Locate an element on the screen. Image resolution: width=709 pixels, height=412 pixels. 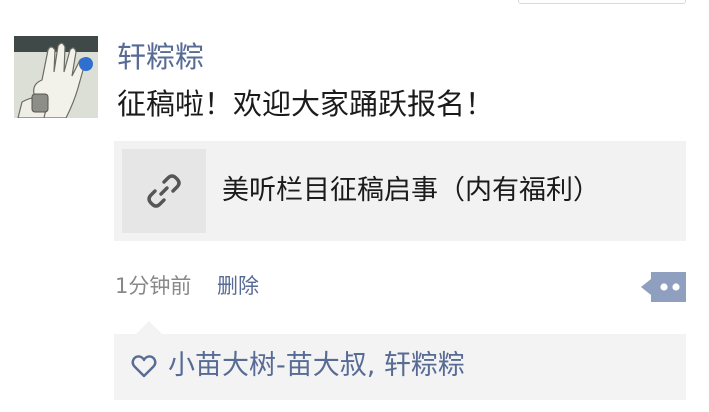
link-icon is located at coordinates (164, 191).